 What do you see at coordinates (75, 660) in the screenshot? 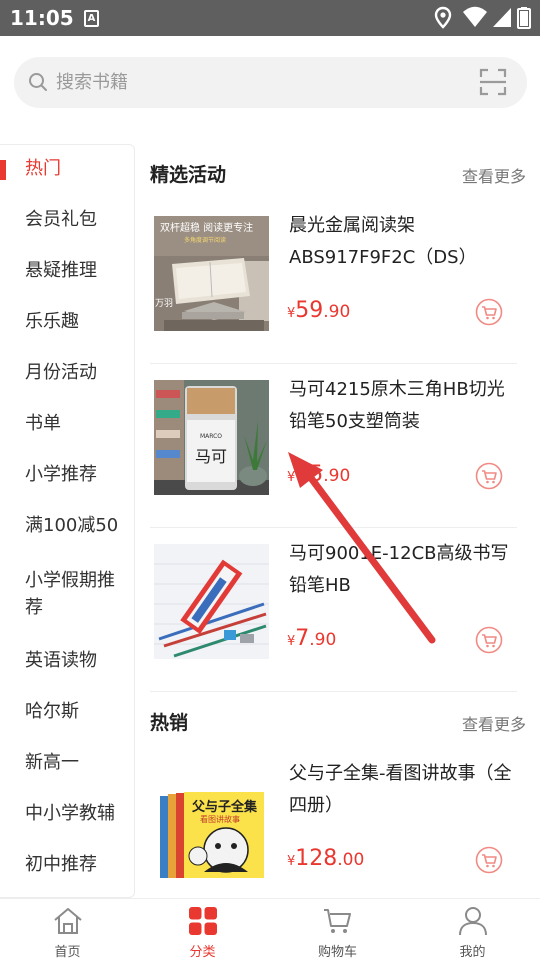
I see `sidebar-item-english: 英语读物` at bounding box center [75, 660].